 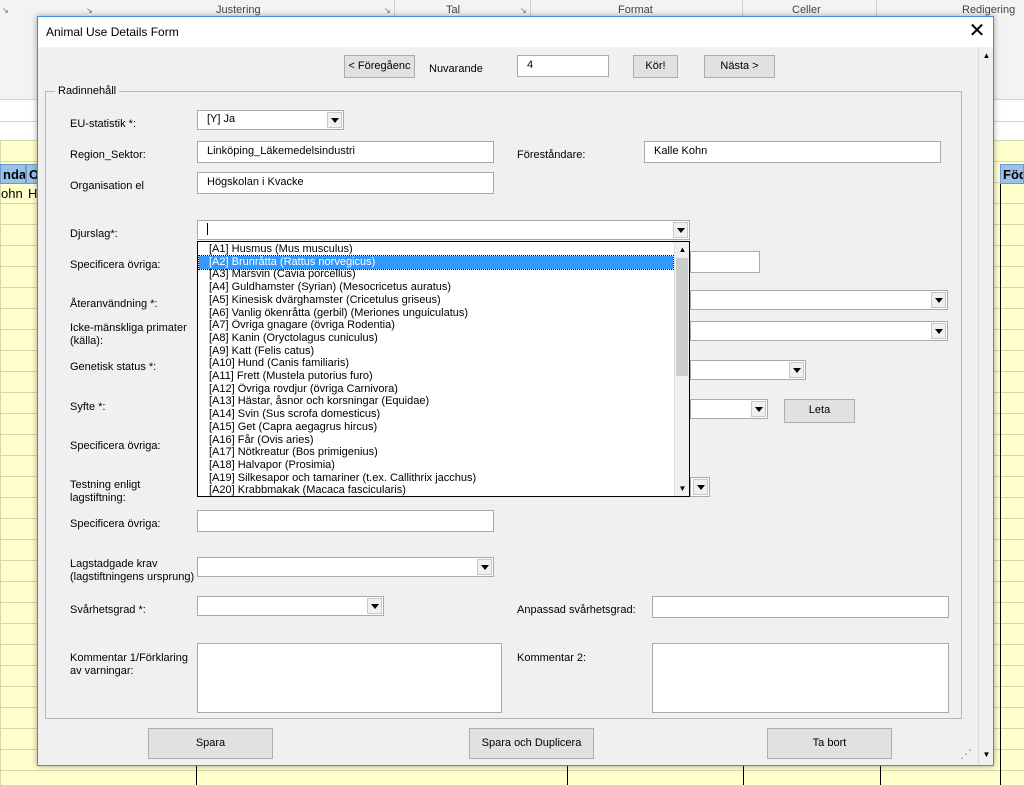 What do you see at coordinates (221, 119) in the screenshot?
I see `eu-statistik-value: [Y] Ja` at bounding box center [221, 119].